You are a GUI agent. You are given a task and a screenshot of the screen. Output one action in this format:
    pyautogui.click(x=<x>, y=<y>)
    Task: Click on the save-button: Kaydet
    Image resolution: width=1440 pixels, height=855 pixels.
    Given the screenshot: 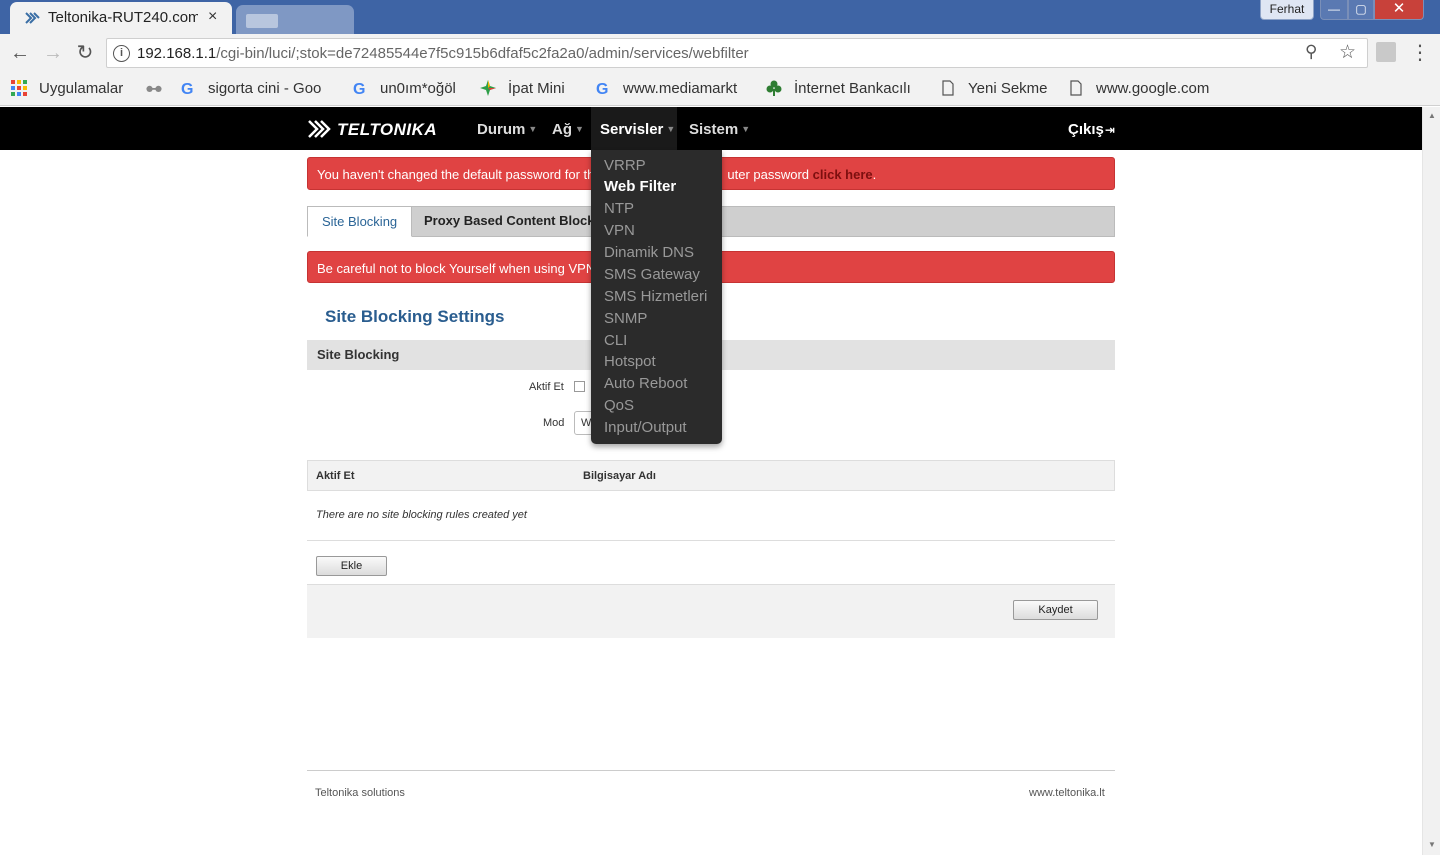 What is the action you would take?
    pyautogui.click(x=1055, y=610)
    